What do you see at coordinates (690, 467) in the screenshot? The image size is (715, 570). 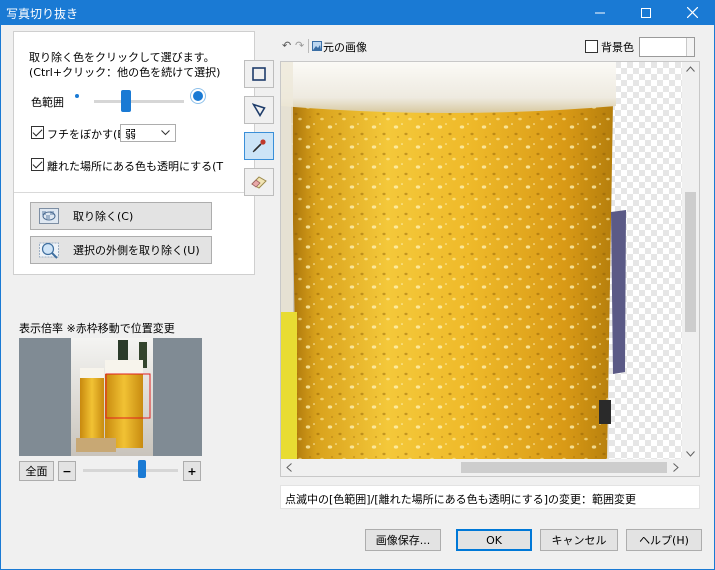 I see `scroll-corner` at bounding box center [690, 467].